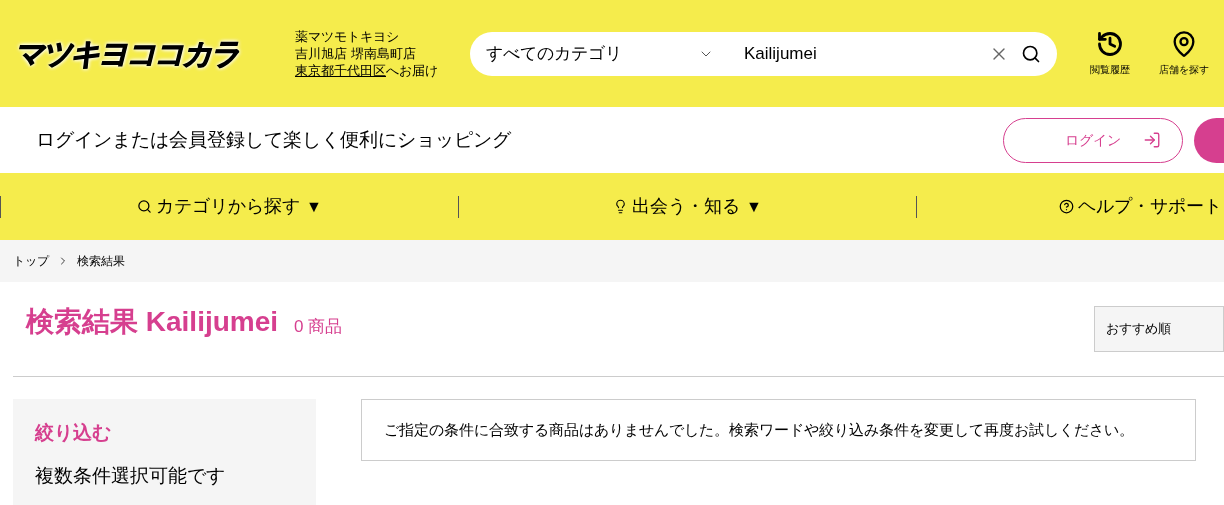  I want to click on nav-menu-item: 出会う・知る ▼, so click(687, 206).